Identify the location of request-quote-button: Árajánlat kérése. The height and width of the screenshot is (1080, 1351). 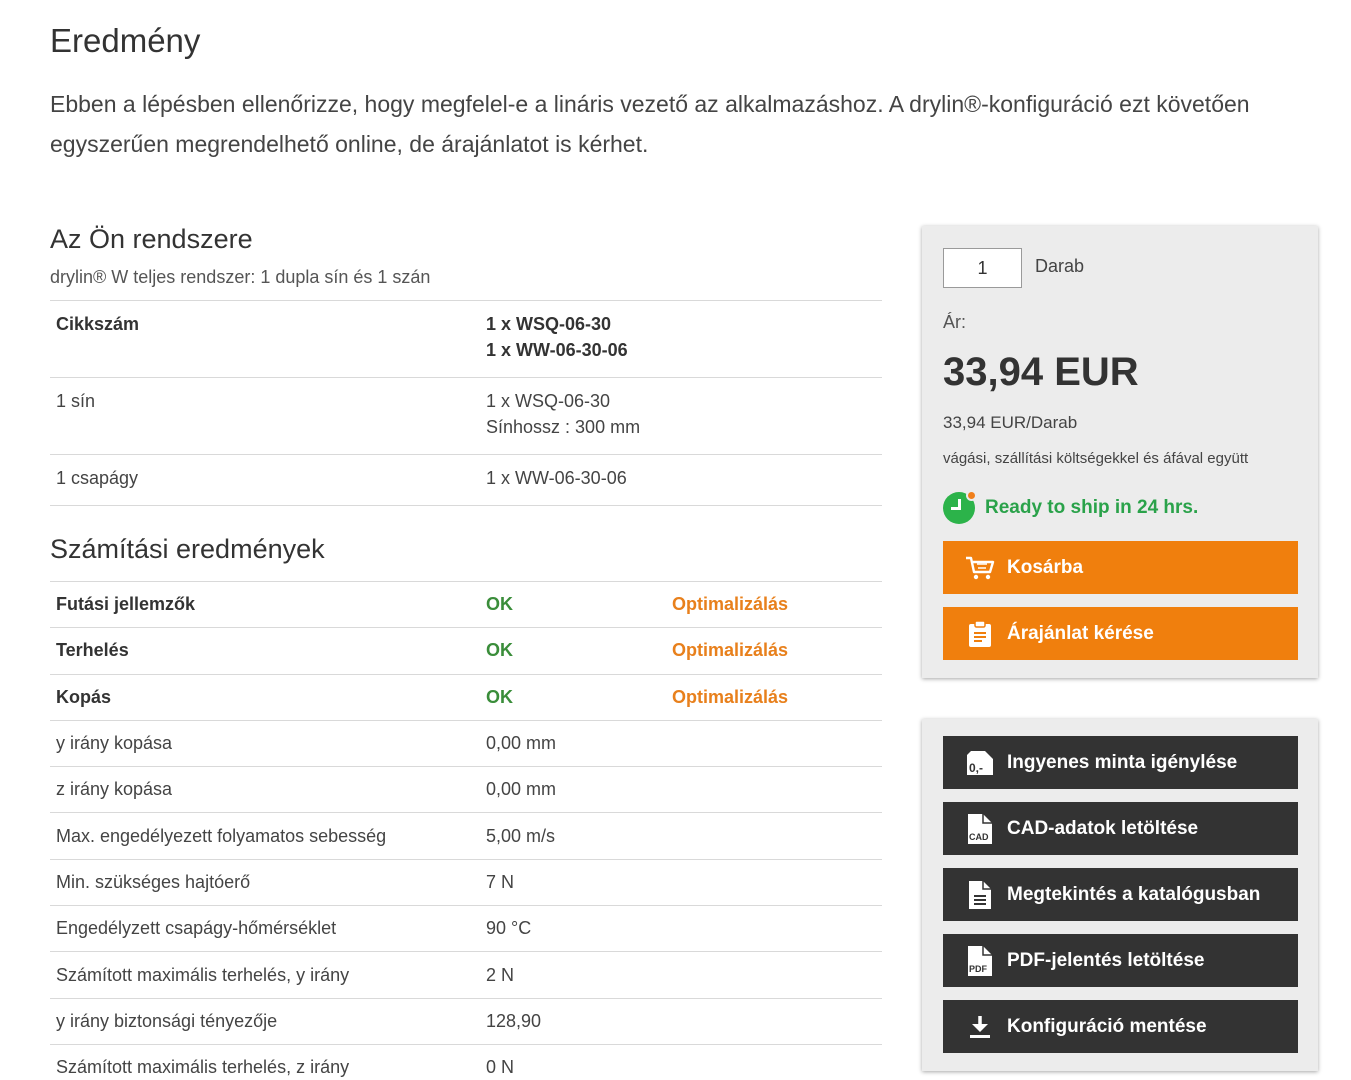
(1120, 633).